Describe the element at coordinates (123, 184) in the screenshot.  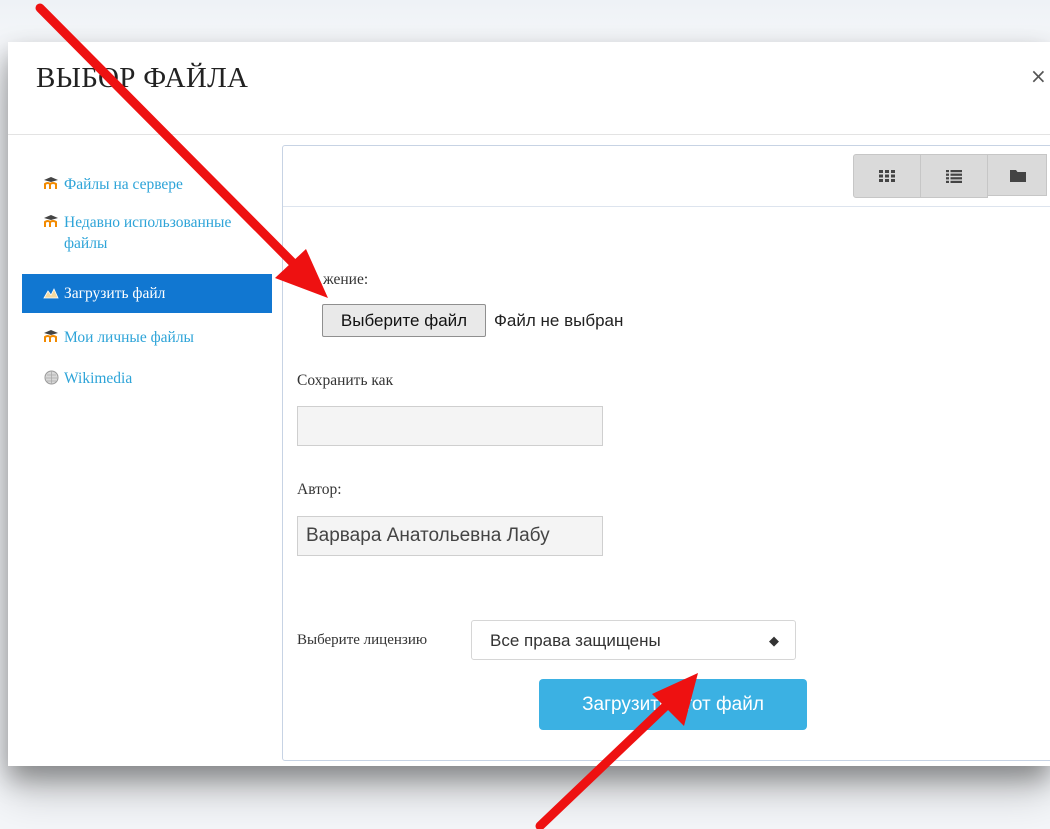
I see `sidebar-item-label: Файлы на сервере` at that location.